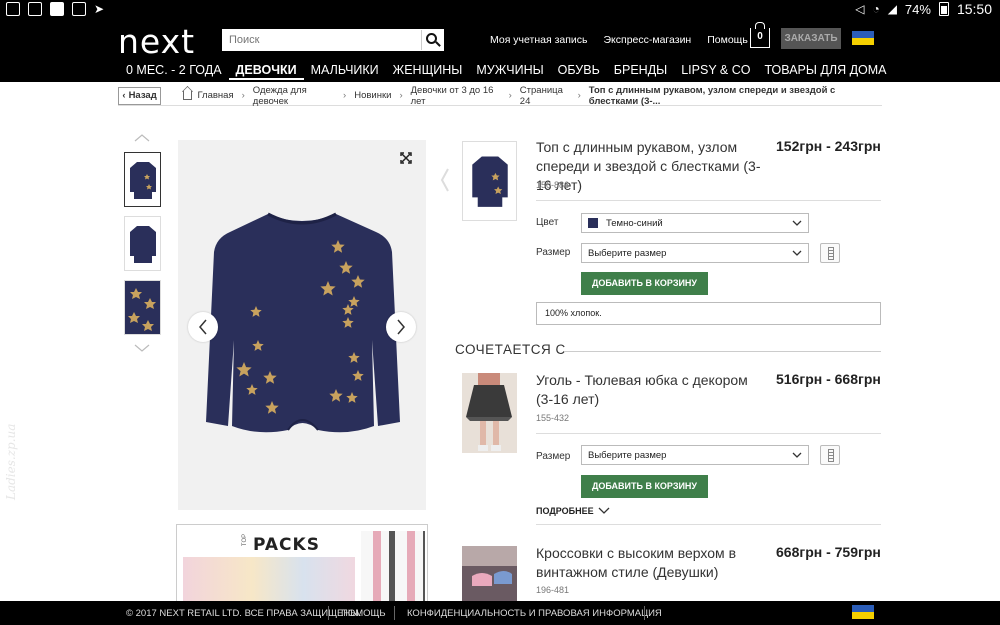 The width and height of the screenshot is (1000, 625). What do you see at coordinates (363, 613) in the screenshot?
I see `footer-help-link: ПОМОЩЬ` at bounding box center [363, 613].